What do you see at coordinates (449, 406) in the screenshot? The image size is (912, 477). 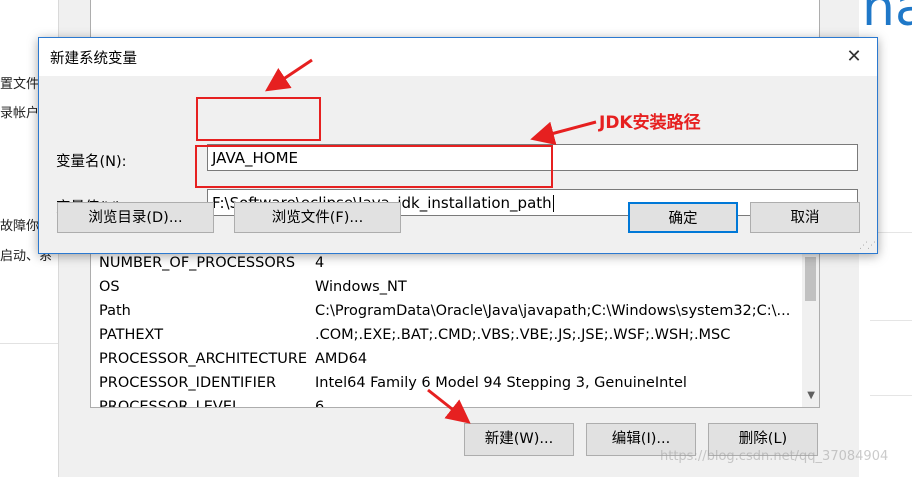 I see `arrow-to-new-button` at bounding box center [449, 406].